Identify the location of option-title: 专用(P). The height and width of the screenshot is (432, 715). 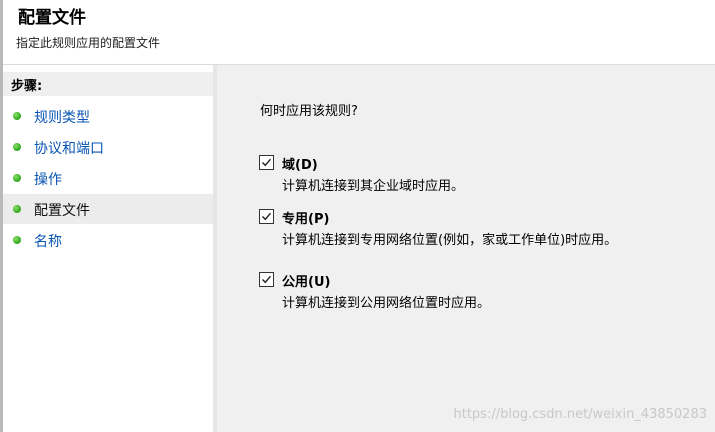
(305, 217).